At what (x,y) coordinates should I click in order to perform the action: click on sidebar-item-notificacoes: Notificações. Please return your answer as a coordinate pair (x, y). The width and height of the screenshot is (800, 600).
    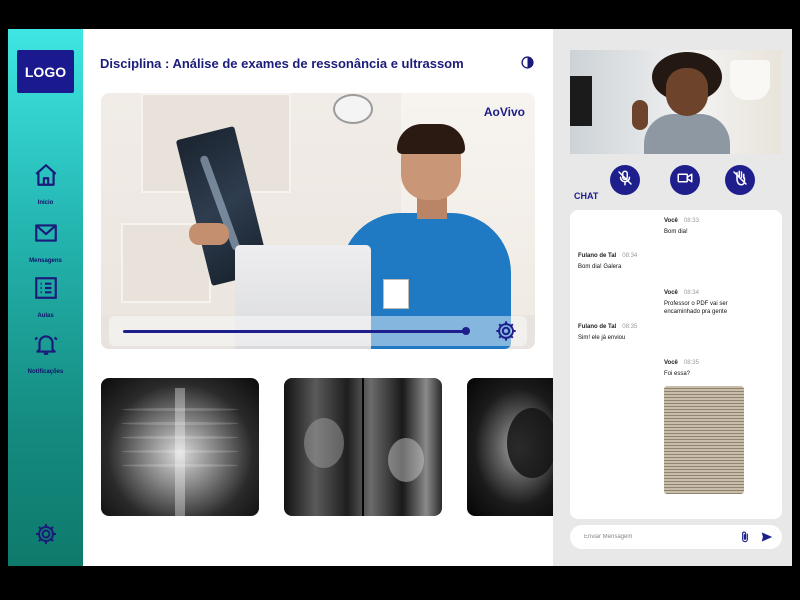
    Looking at the image, I should click on (45, 353).